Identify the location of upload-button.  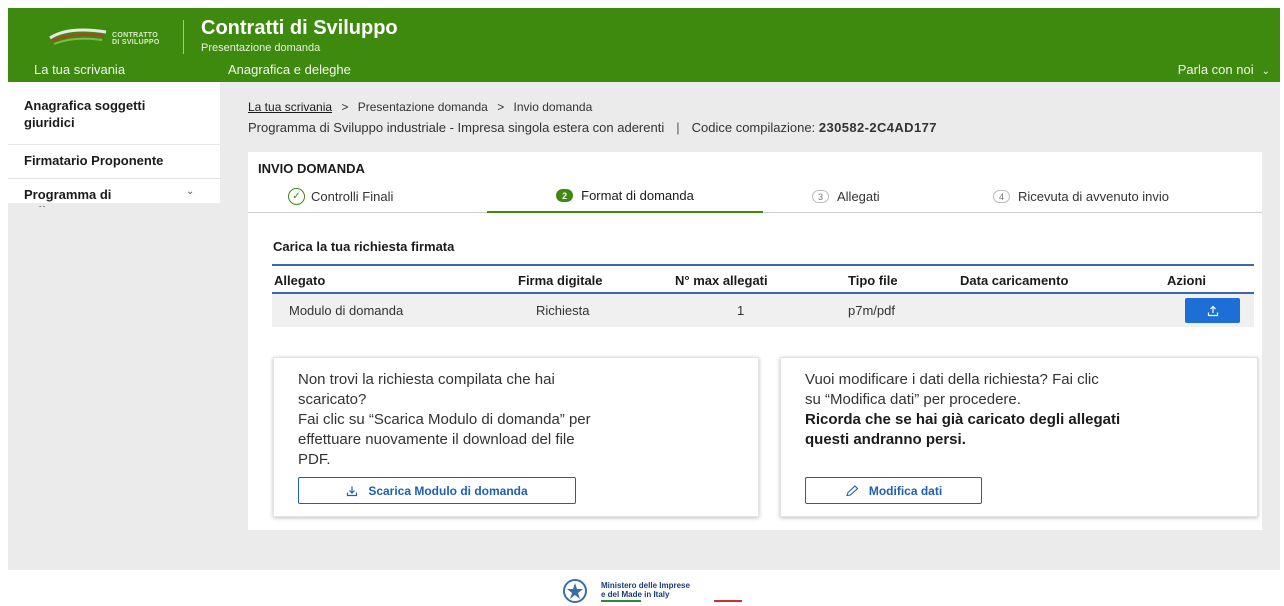
(1212, 310).